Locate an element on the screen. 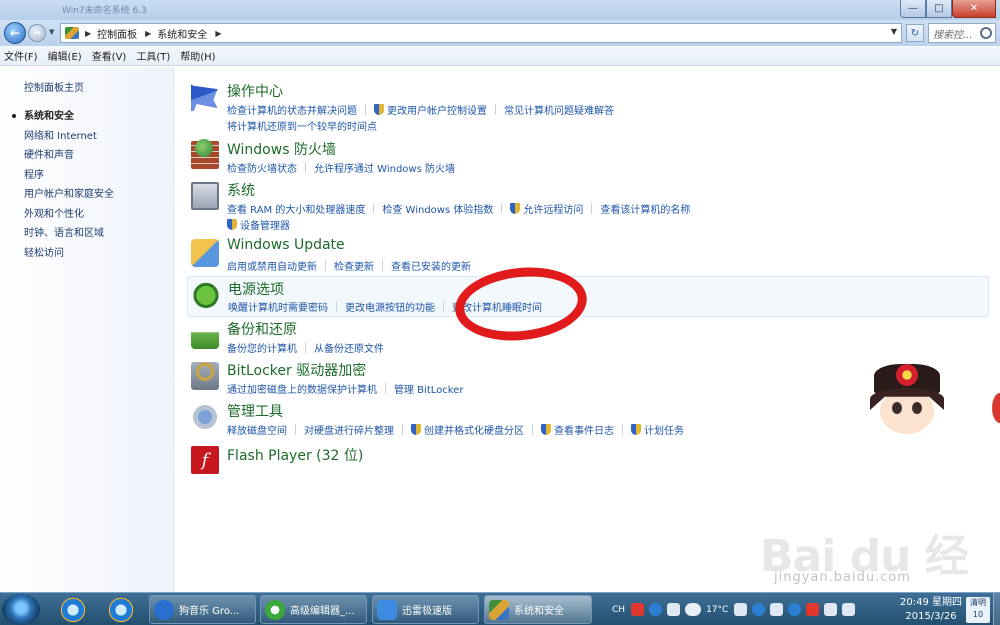 The height and width of the screenshot is (625, 1000). mascot-sticker is located at coordinates (907, 401).